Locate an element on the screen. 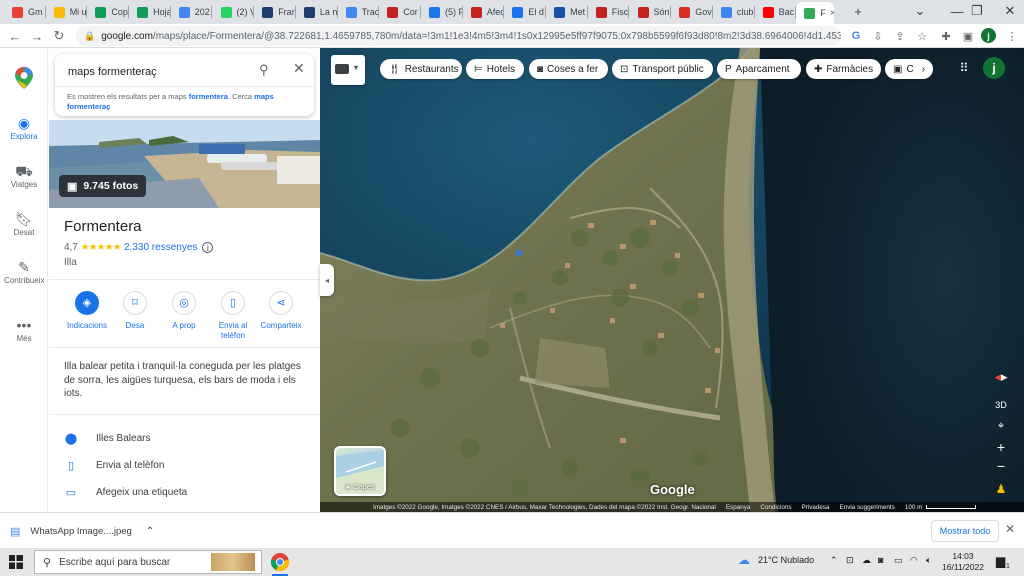 The height and width of the screenshot is (576, 1024). info-row-add-label: ▭ Afegeix una etiqueta is located at coordinates (125, 492).